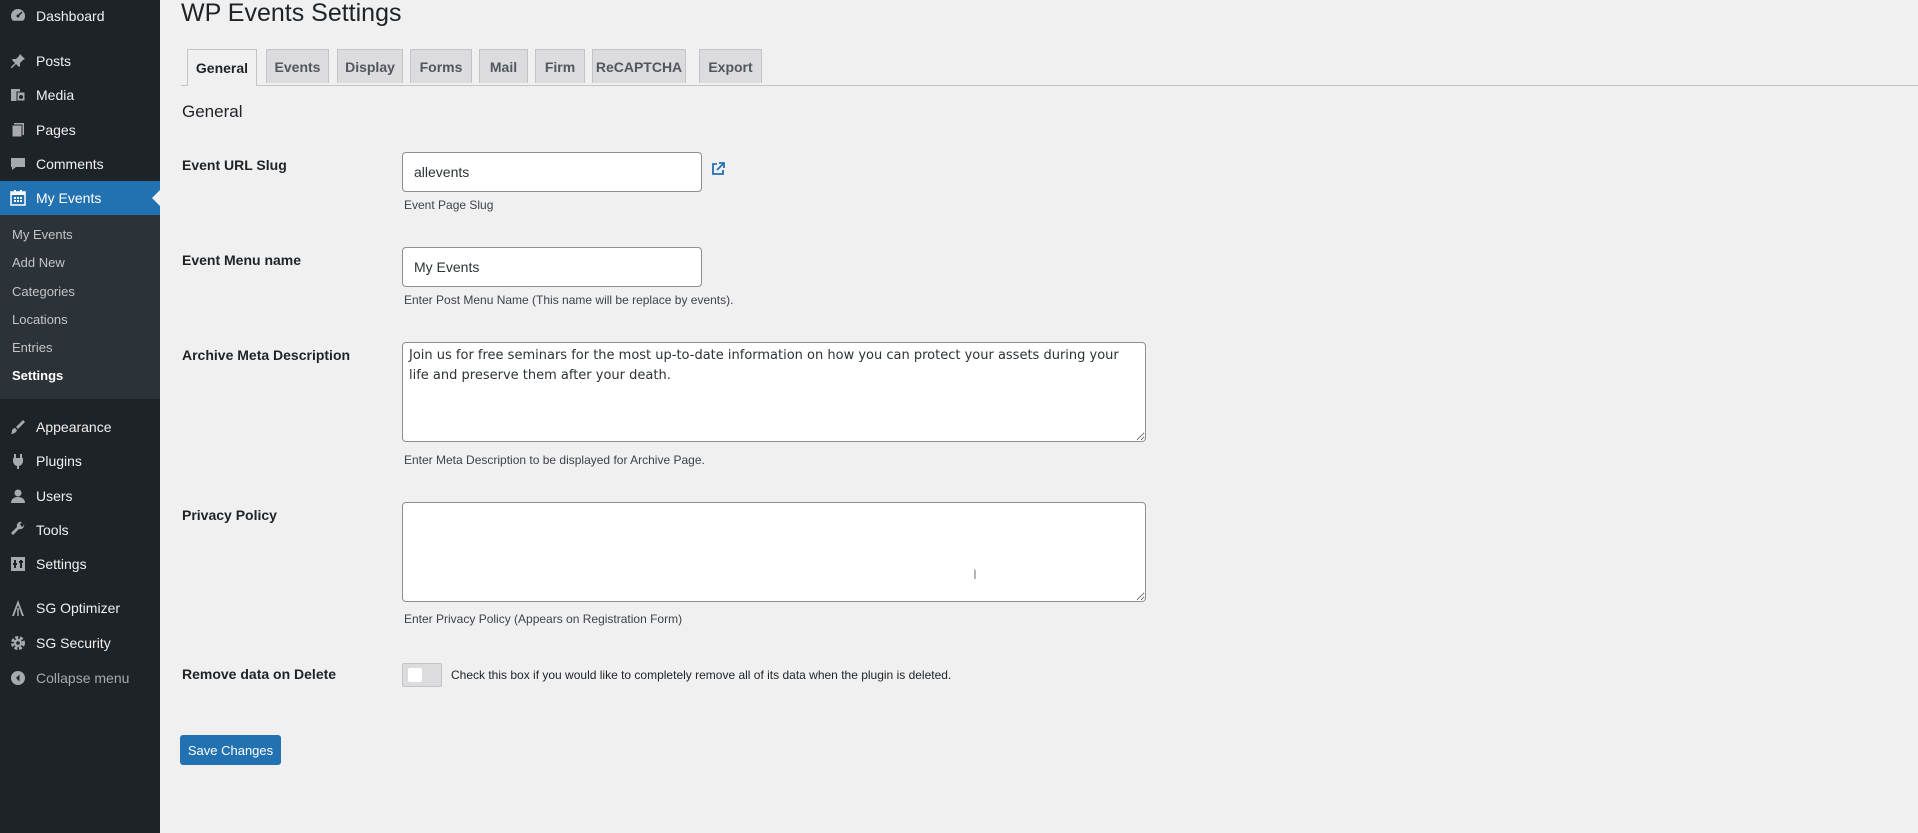 This screenshot has width=1918, height=833. Describe the element at coordinates (42, 234) in the screenshot. I see `submenu-item-my-events: My Events` at that location.